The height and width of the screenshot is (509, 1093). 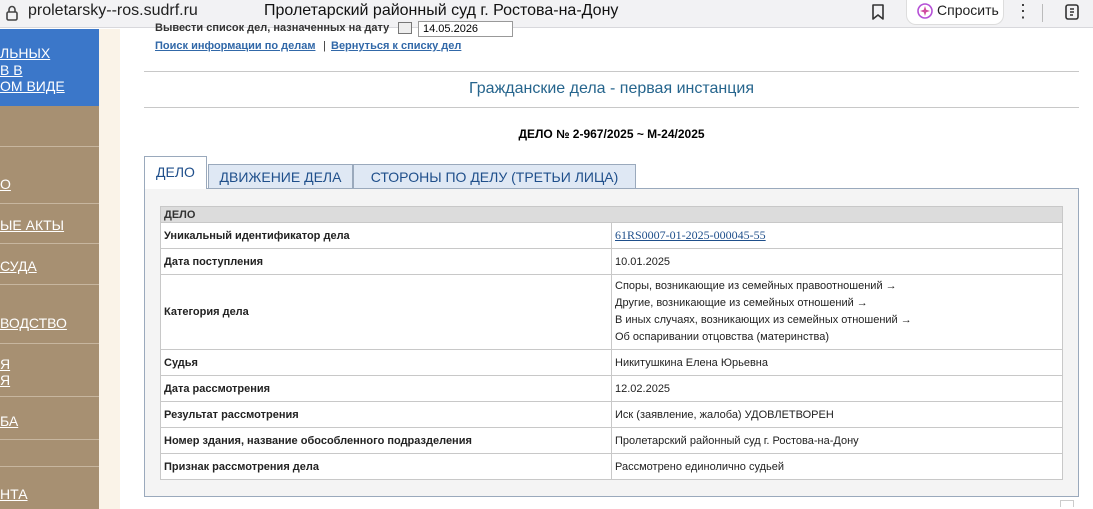 What do you see at coordinates (12, 13) in the screenshot?
I see `lock-icon` at bounding box center [12, 13].